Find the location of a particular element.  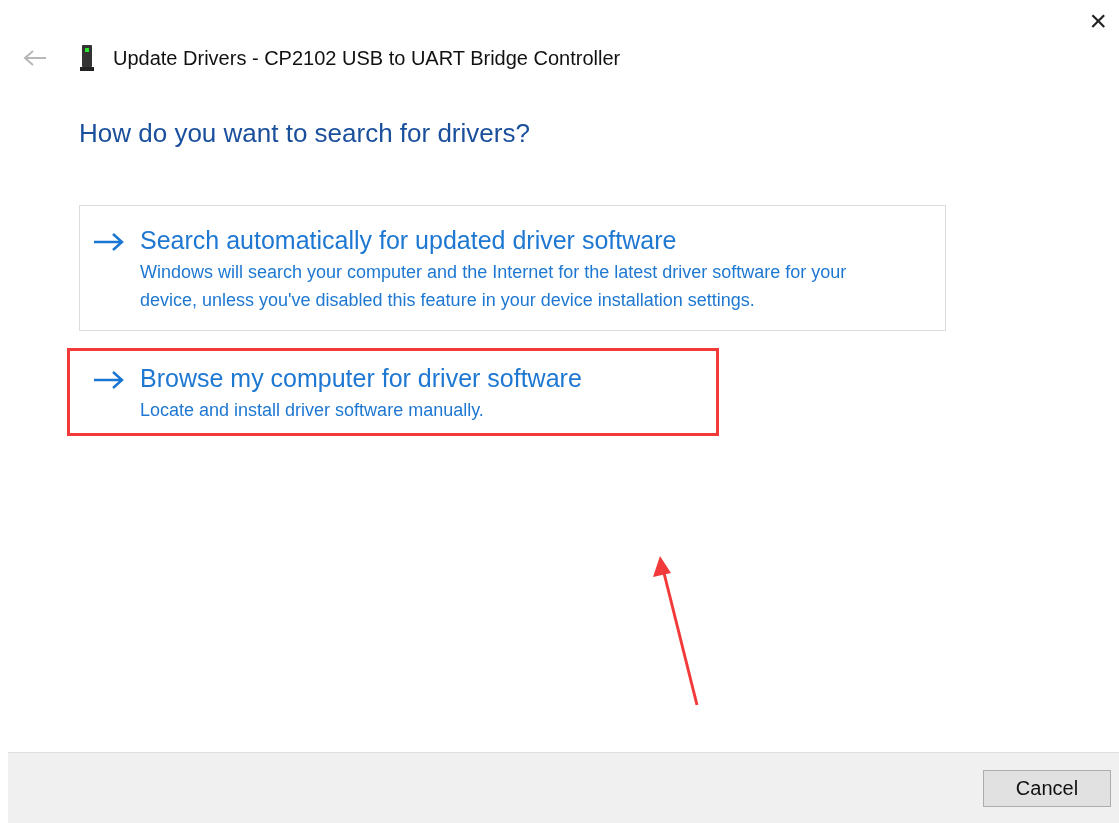

usb-device-icon is located at coordinates (87, 58).